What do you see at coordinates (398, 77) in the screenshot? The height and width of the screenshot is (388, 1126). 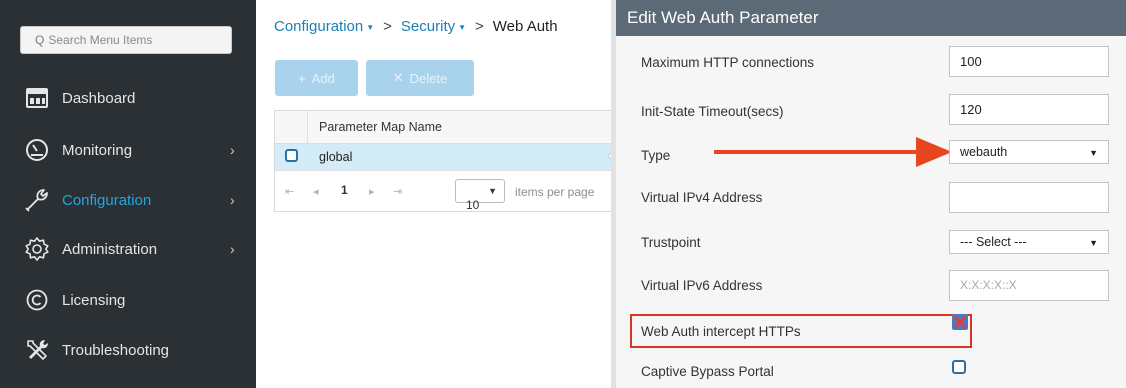 I see `close-icon: ✕` at bounding box center [398, 77].